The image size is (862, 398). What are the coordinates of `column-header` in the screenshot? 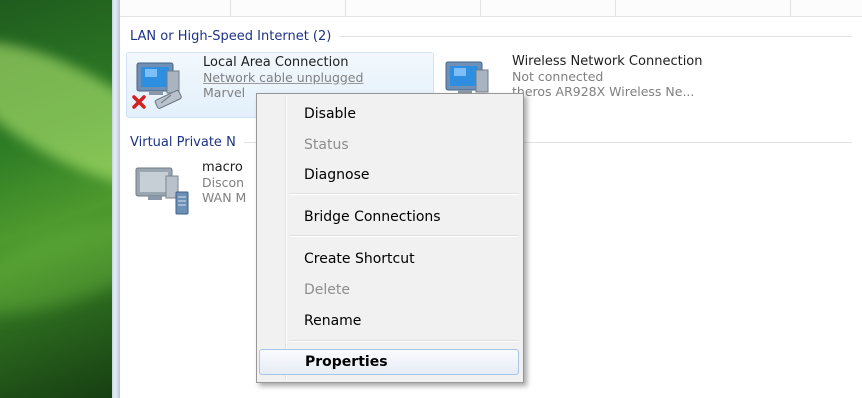 It's located at (491, 8).